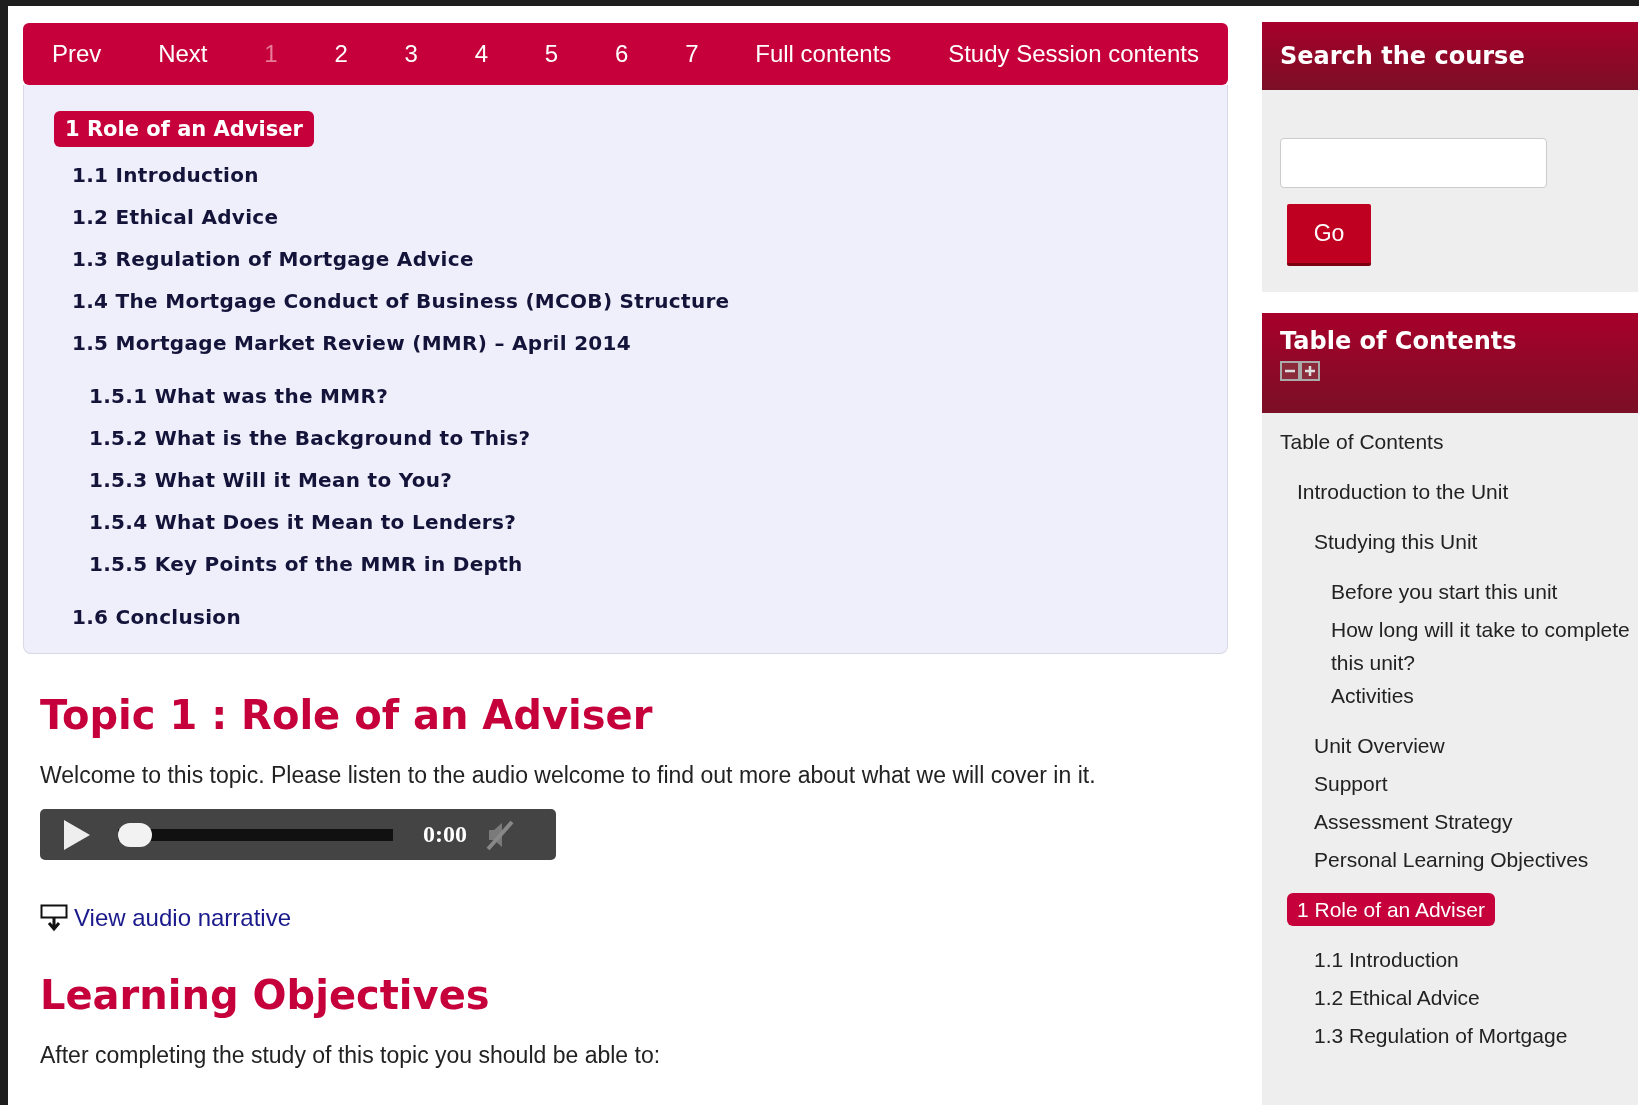 The width and height of the screenshot is (1639, 1105). What do you see at coordinates (165, 175) in the screenshot?
I see `contents-link: 1.1 Introduction` at bounding box center [165, 175].